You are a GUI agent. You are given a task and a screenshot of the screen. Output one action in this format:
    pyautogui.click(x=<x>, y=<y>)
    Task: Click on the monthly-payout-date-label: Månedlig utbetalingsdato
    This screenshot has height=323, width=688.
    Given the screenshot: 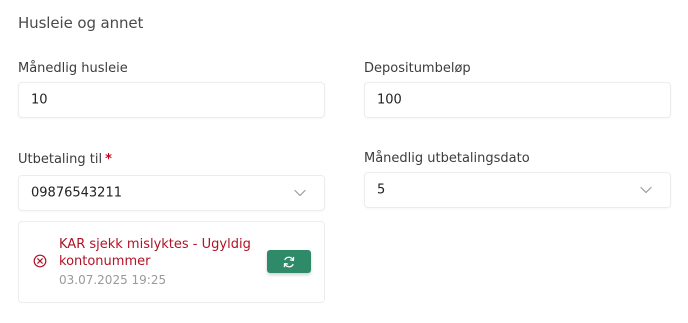 What is the action you would take?
    pyautogui.click(x=447, y=158)
    